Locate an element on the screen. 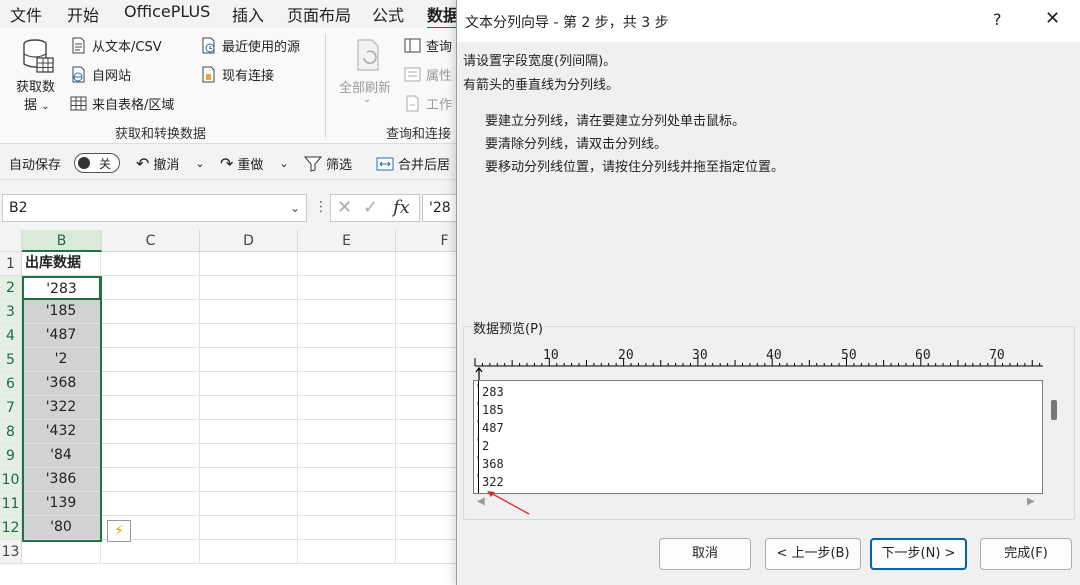 The width and height of the screenshot is (1080, 585). help-icon: ? is located at coordinates (997, 19).